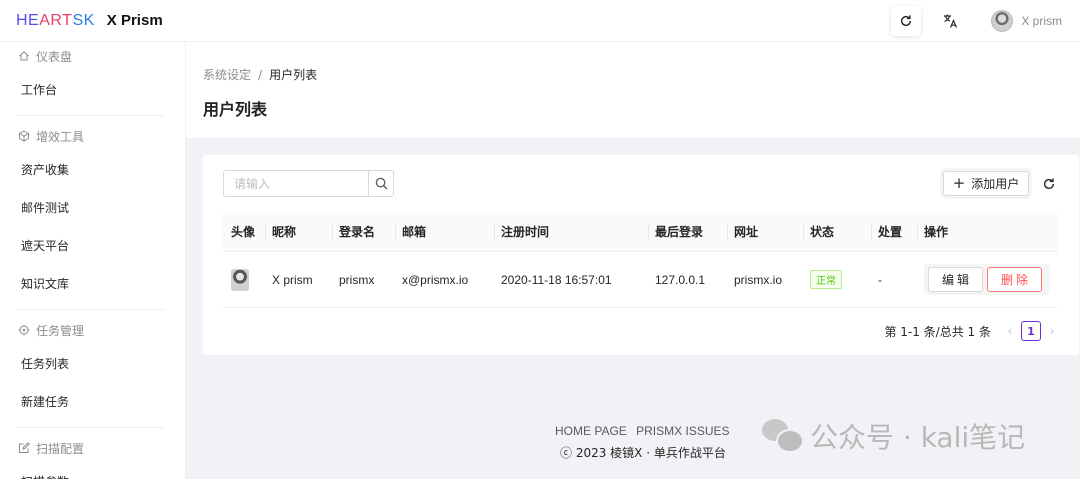 The height and width of the screenshot is (479, 1080). I want to click on pagination: 第 1-1 条/总共 1 条 ‹ 1 ›, so click(971, 331).